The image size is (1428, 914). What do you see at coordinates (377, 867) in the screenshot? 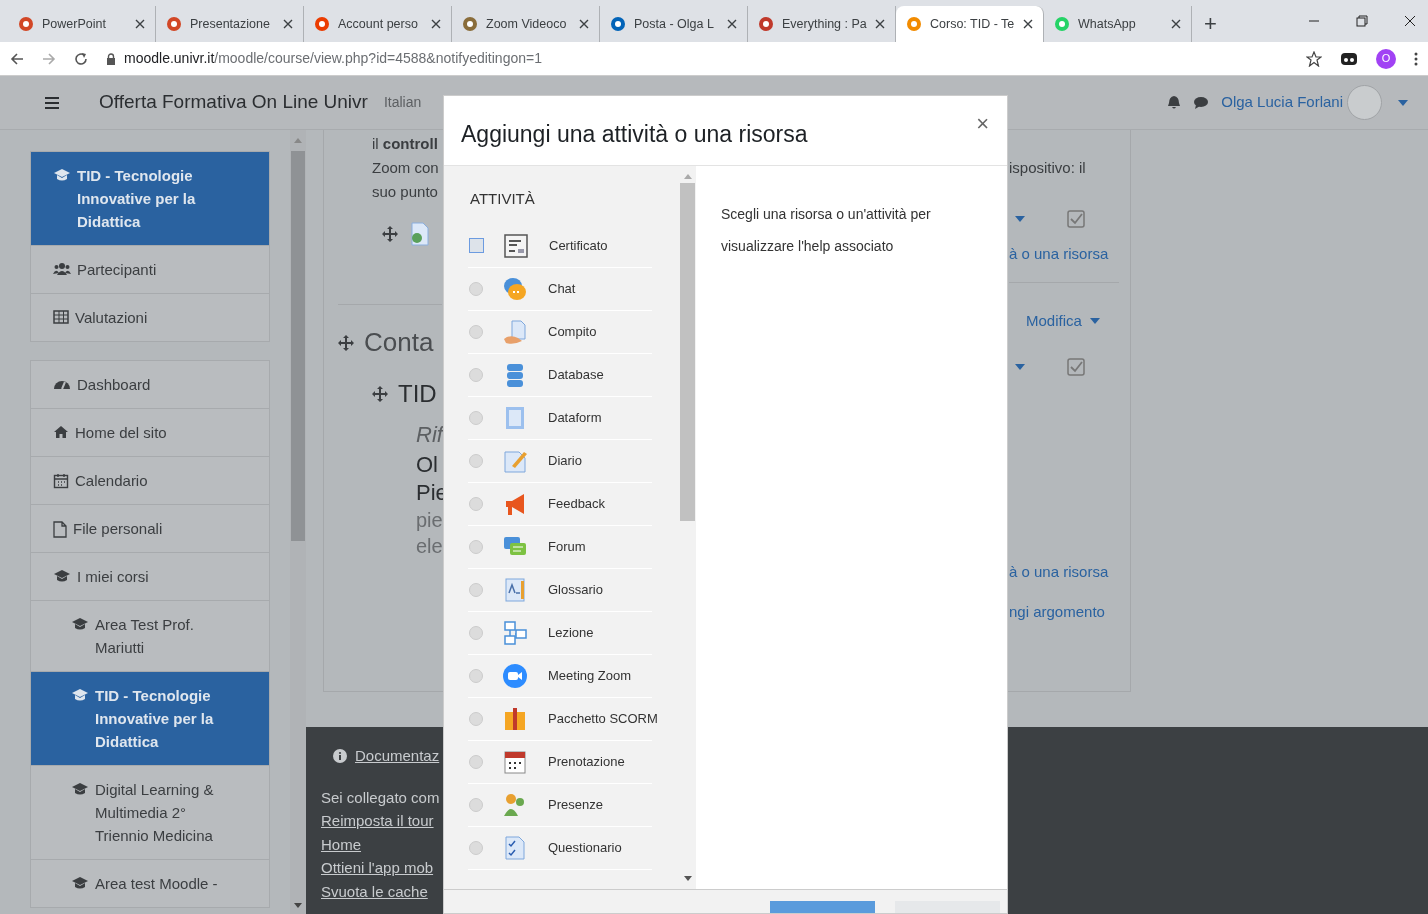
I see `footer-link: Ottieni l'app mob` at bounding box center [377, 867].